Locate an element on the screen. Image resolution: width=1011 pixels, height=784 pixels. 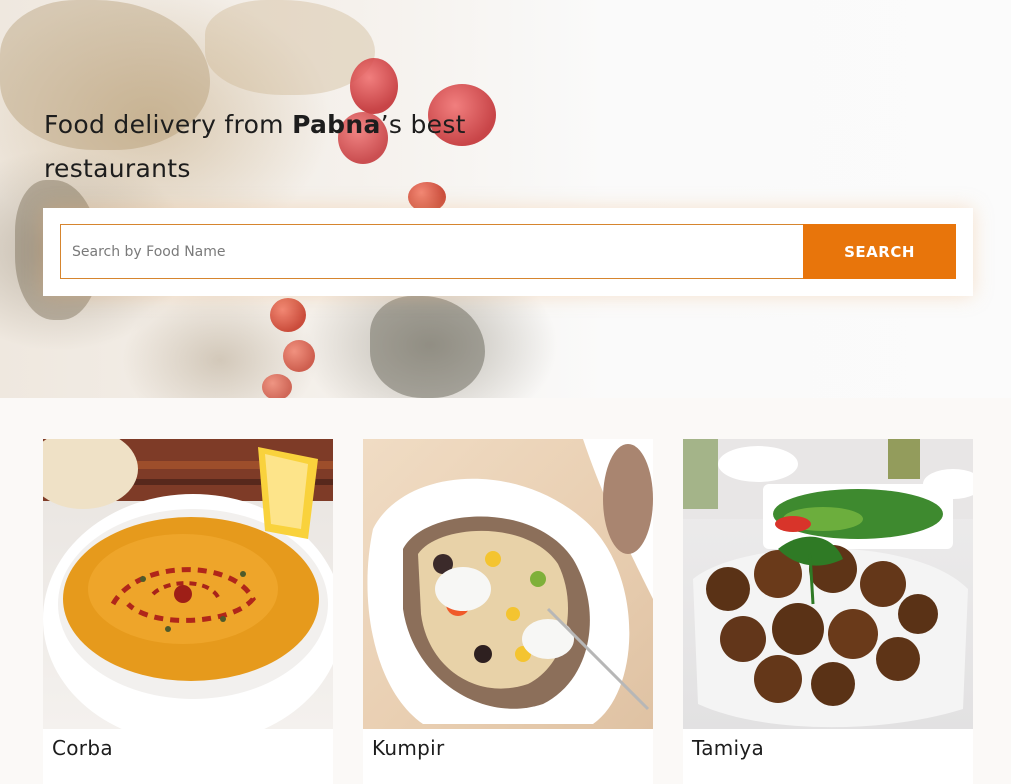
food-image-tamiya is located at coordinates (828, 584).